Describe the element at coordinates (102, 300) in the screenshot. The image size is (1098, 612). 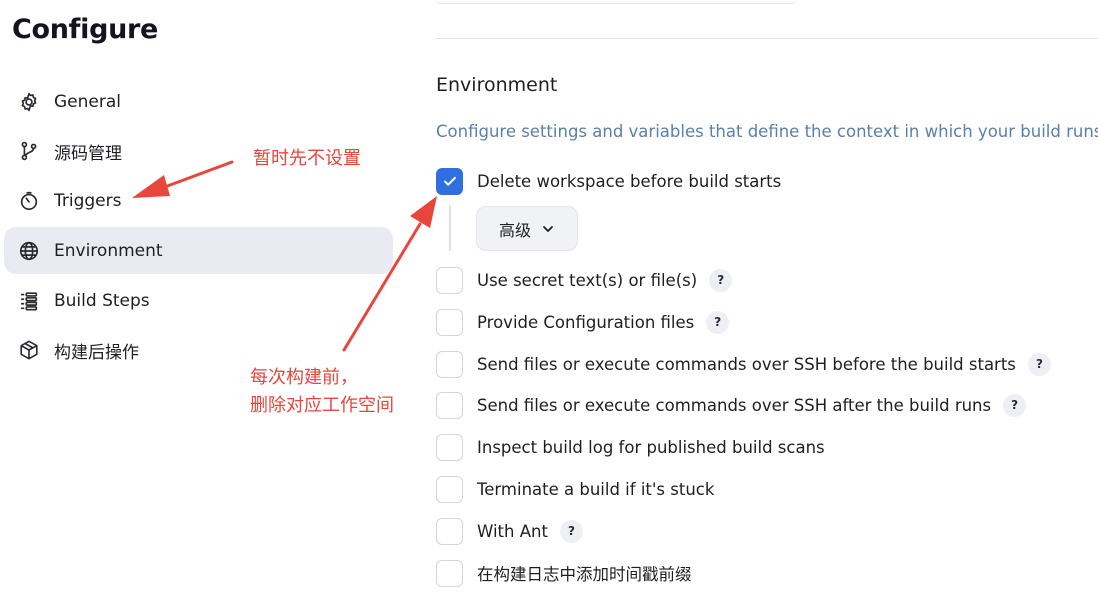
I see `sidebar-item-label: Build Steps` at that location.